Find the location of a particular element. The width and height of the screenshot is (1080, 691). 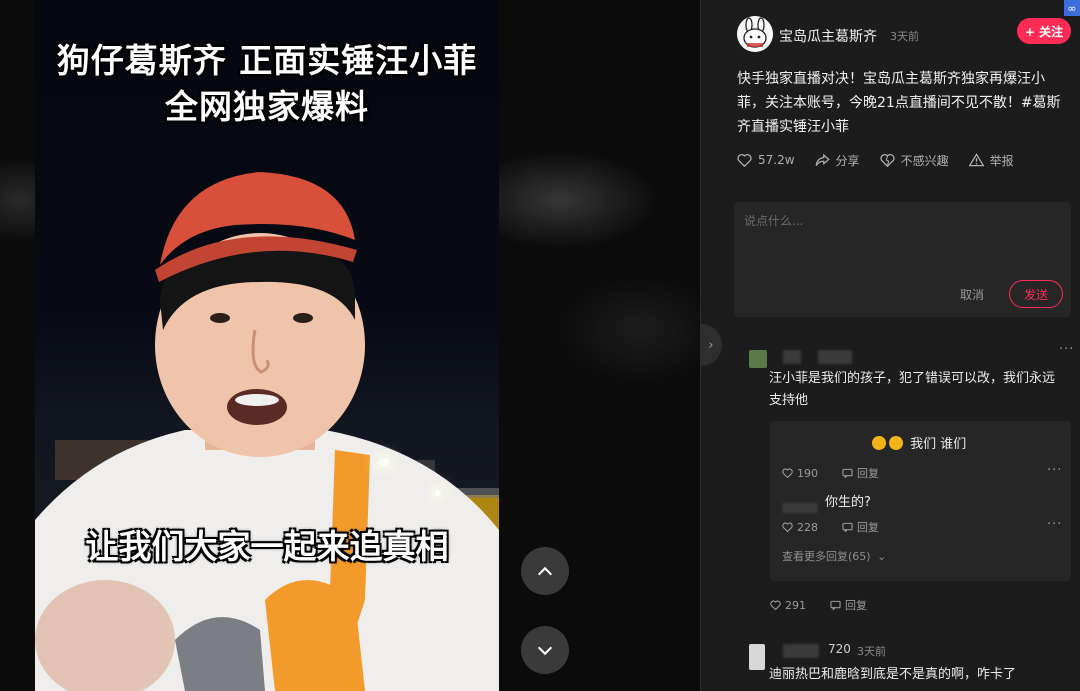

reply-like-button: 190 is located at coordinates (800, 473).